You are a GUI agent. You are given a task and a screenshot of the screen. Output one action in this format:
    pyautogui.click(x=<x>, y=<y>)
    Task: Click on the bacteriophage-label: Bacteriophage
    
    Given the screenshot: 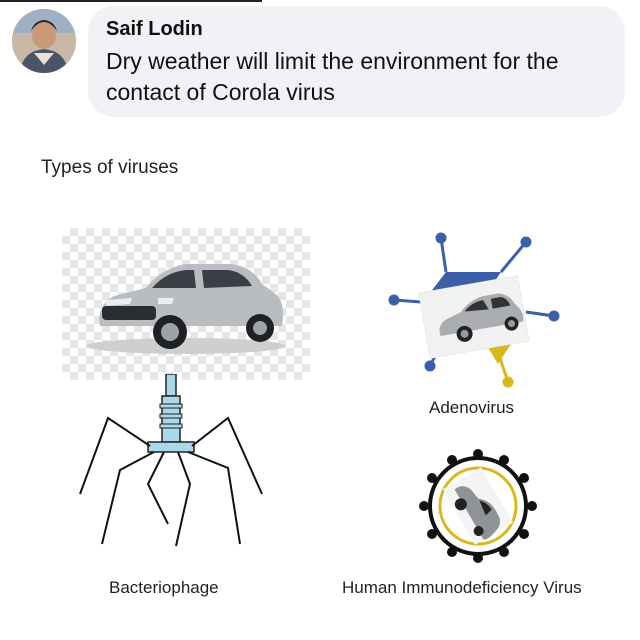 What is the action you would take?
    pyautogui.click(x=164, y=587)
    